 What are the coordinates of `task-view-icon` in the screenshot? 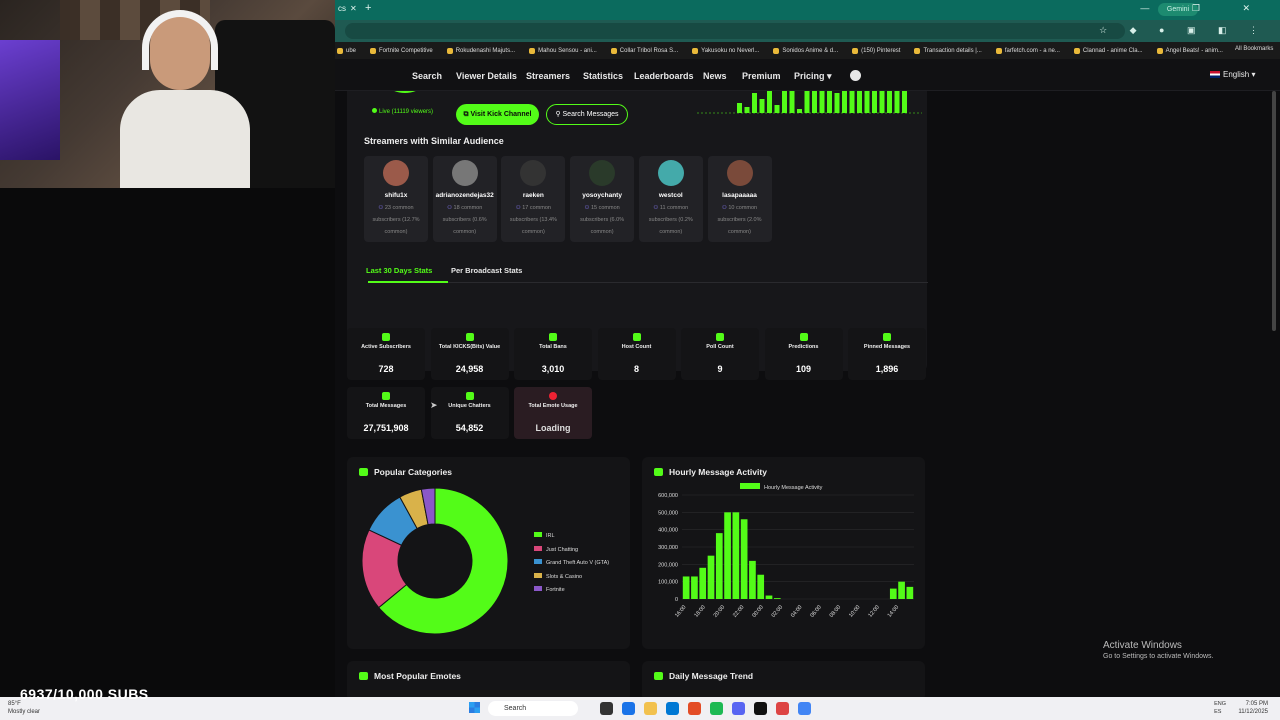 It's located at (606, 708).